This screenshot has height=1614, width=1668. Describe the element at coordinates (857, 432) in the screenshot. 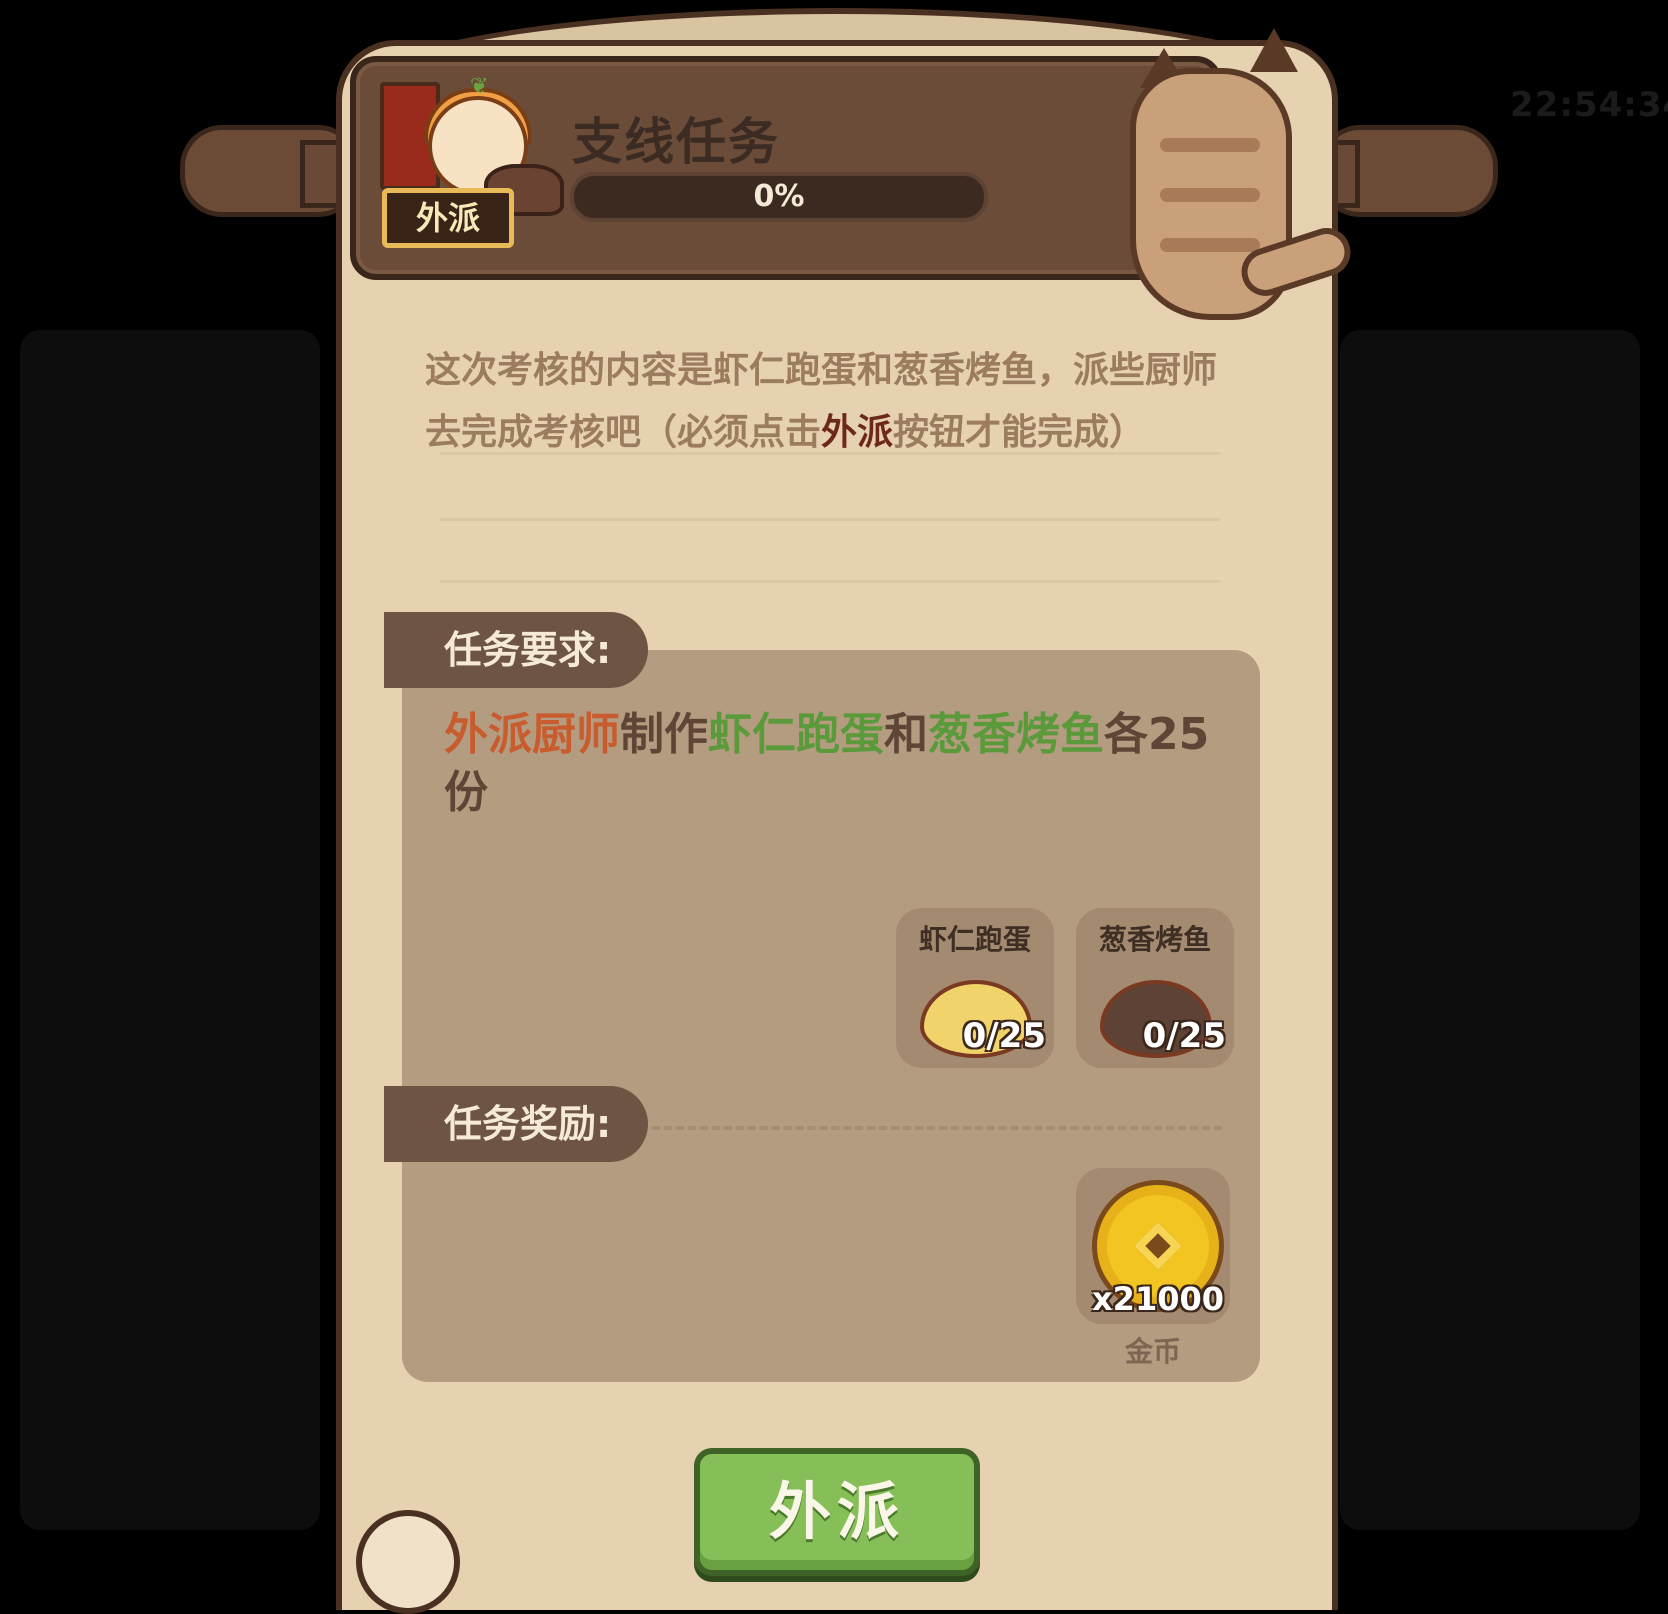

I see `description-highlight: 外派` at that location.